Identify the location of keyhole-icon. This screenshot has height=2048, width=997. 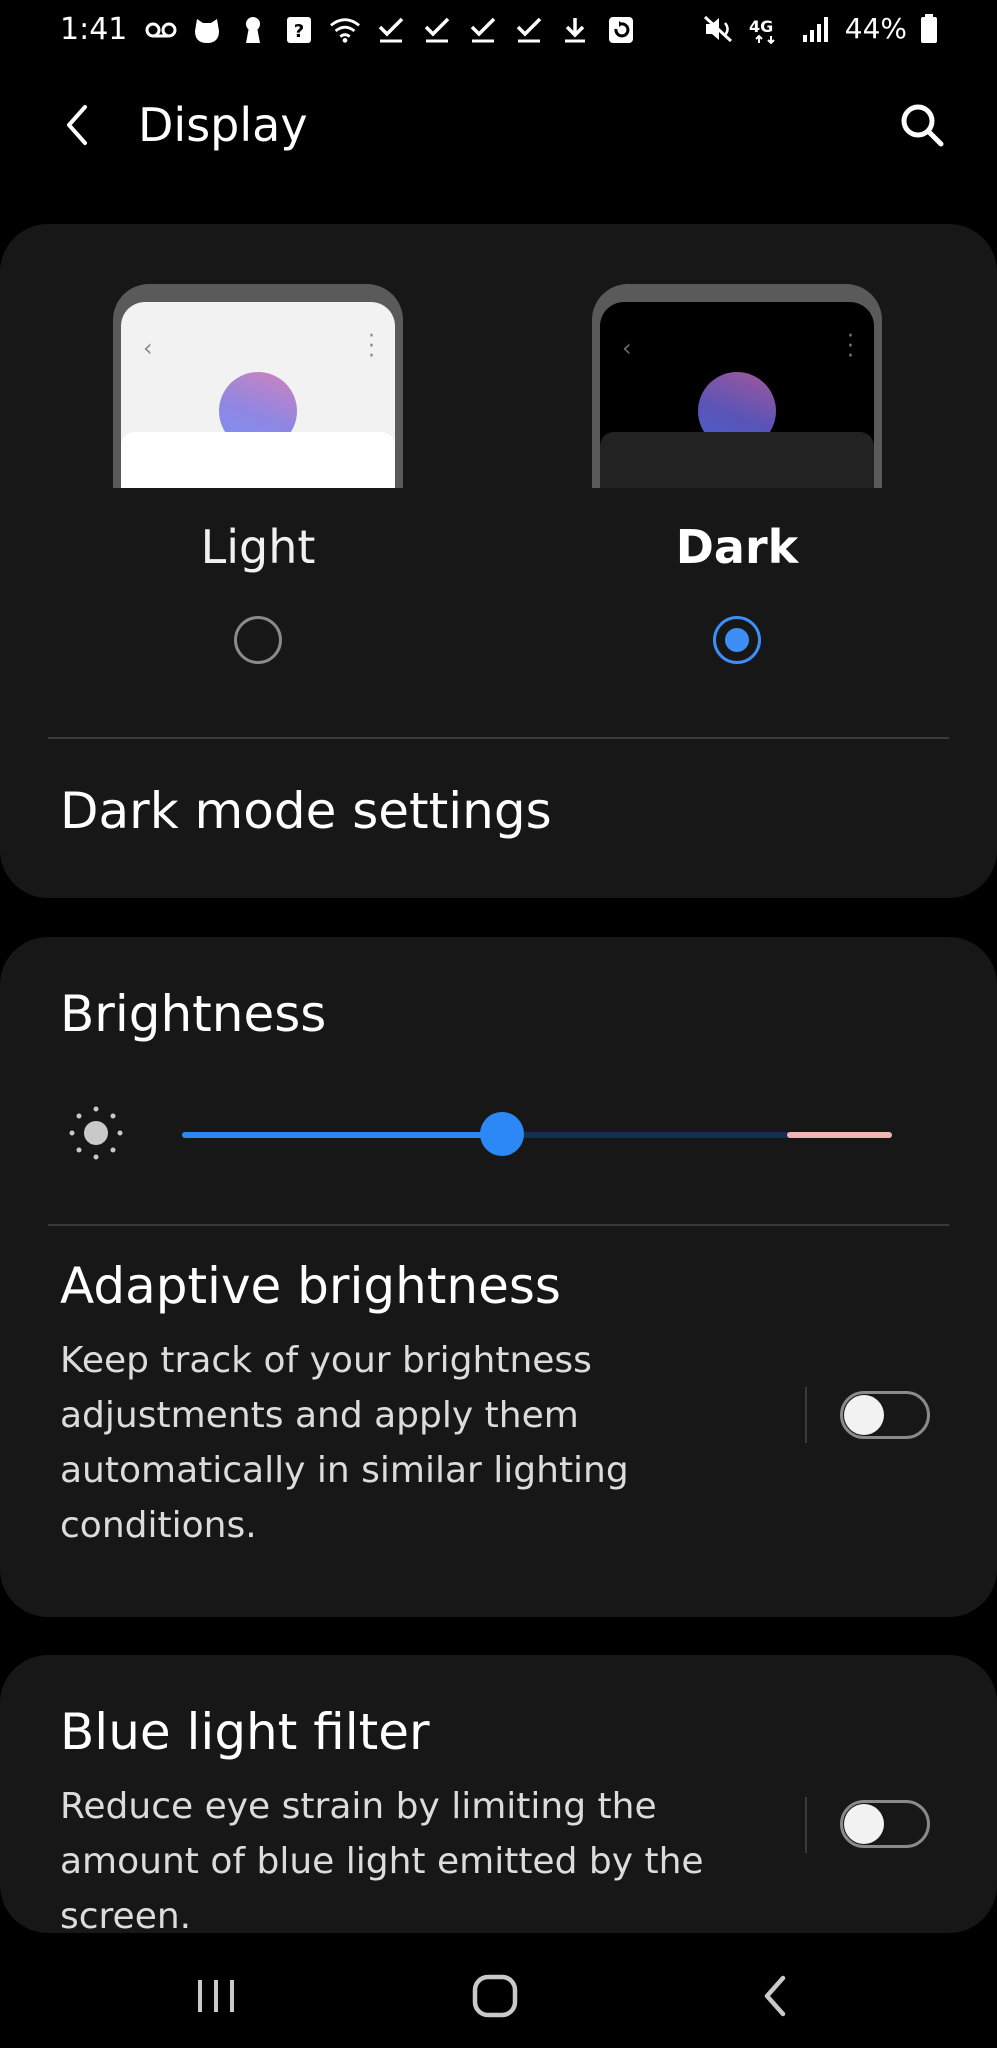
(253, 30).